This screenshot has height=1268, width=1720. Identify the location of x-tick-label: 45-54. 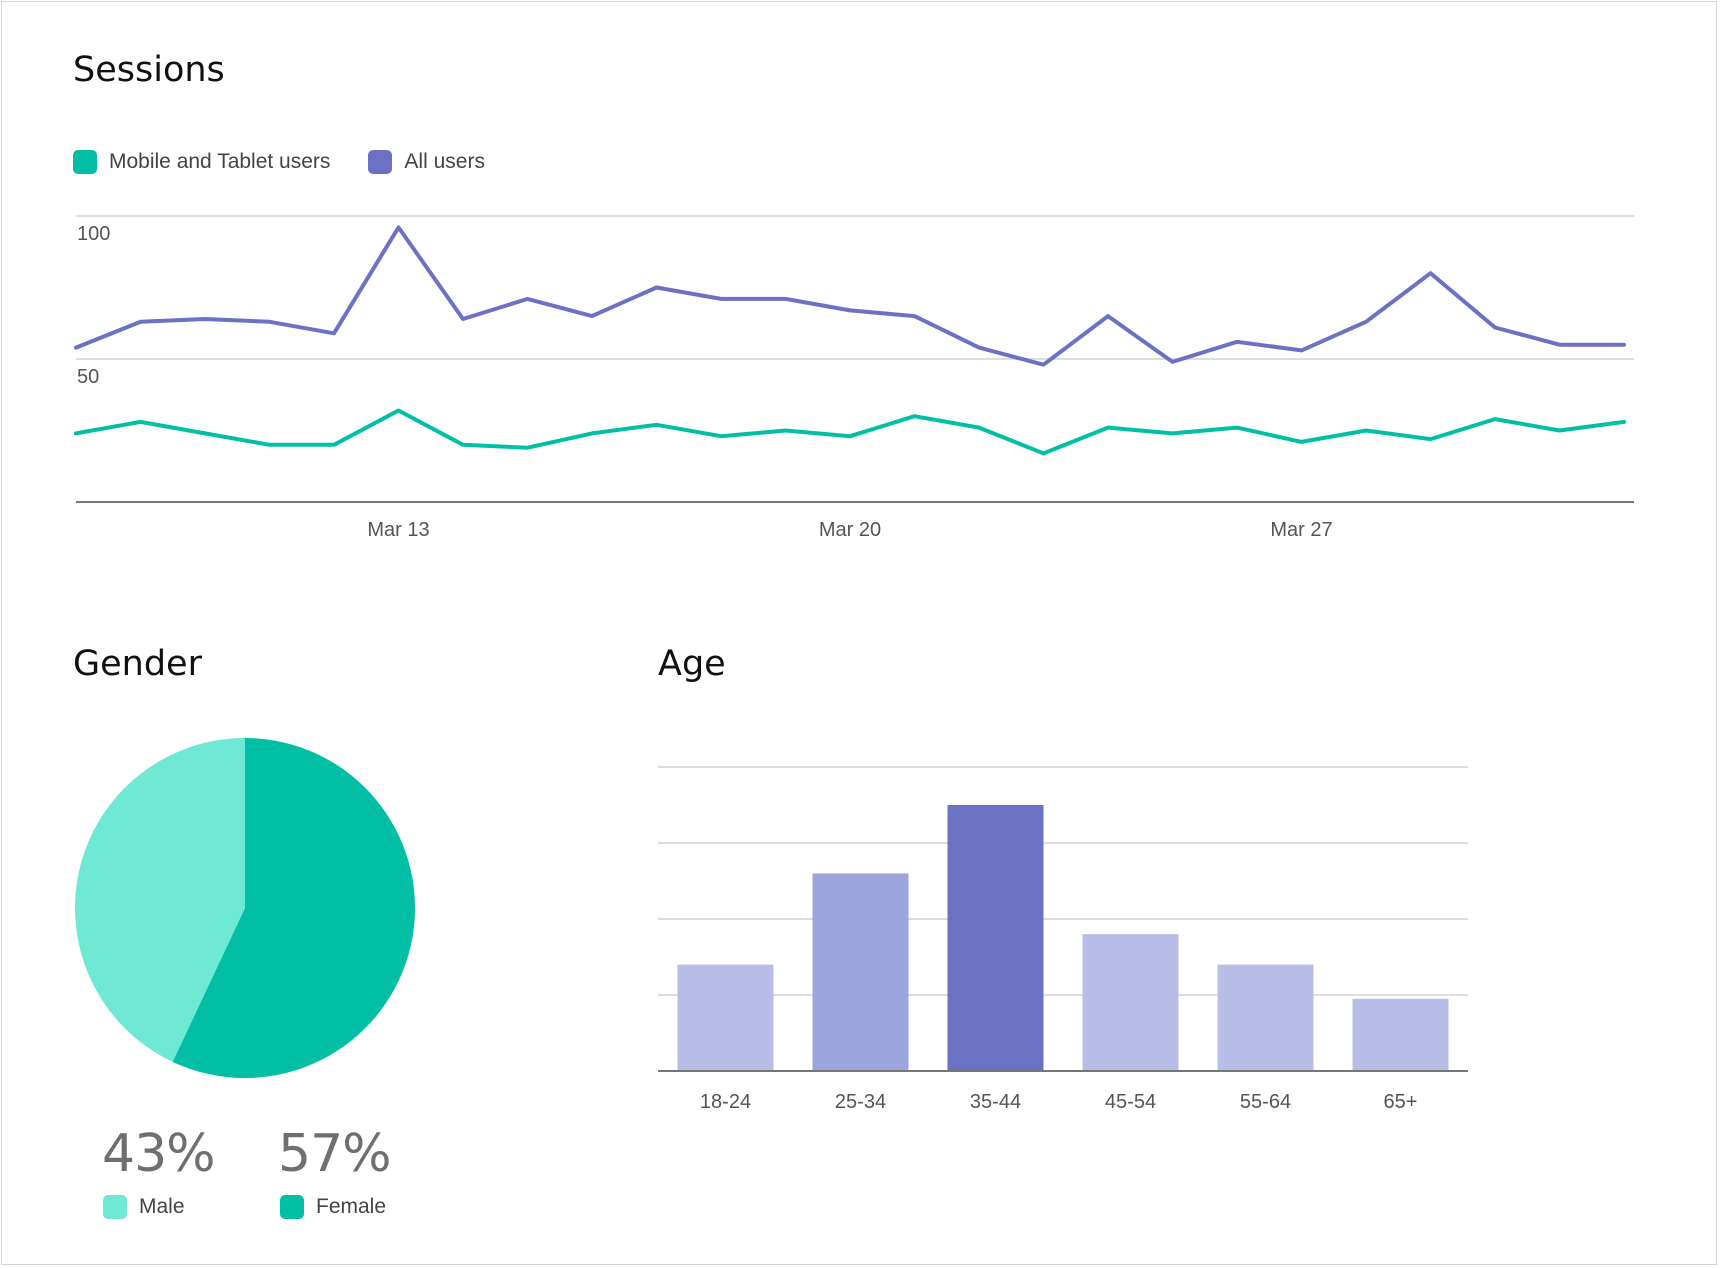
(1130, 1102).